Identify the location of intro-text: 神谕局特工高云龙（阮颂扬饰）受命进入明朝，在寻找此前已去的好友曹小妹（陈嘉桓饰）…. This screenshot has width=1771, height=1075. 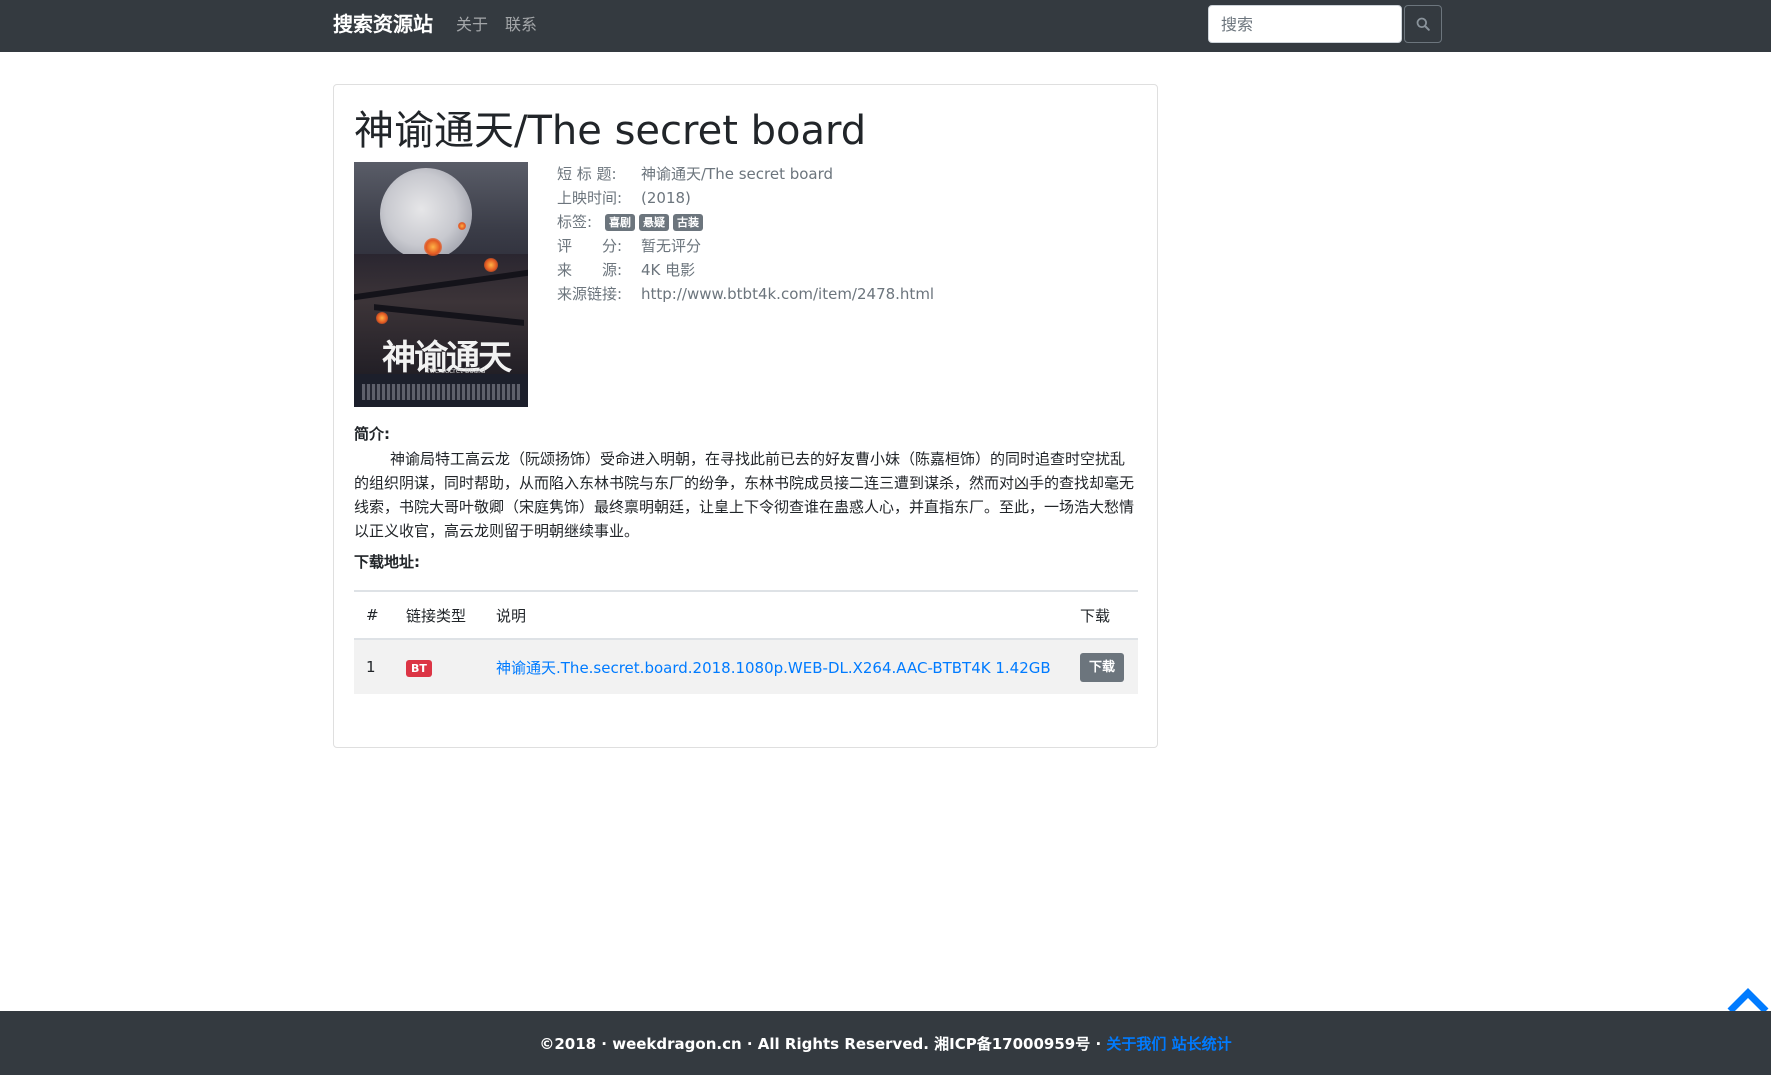
(744, 495).